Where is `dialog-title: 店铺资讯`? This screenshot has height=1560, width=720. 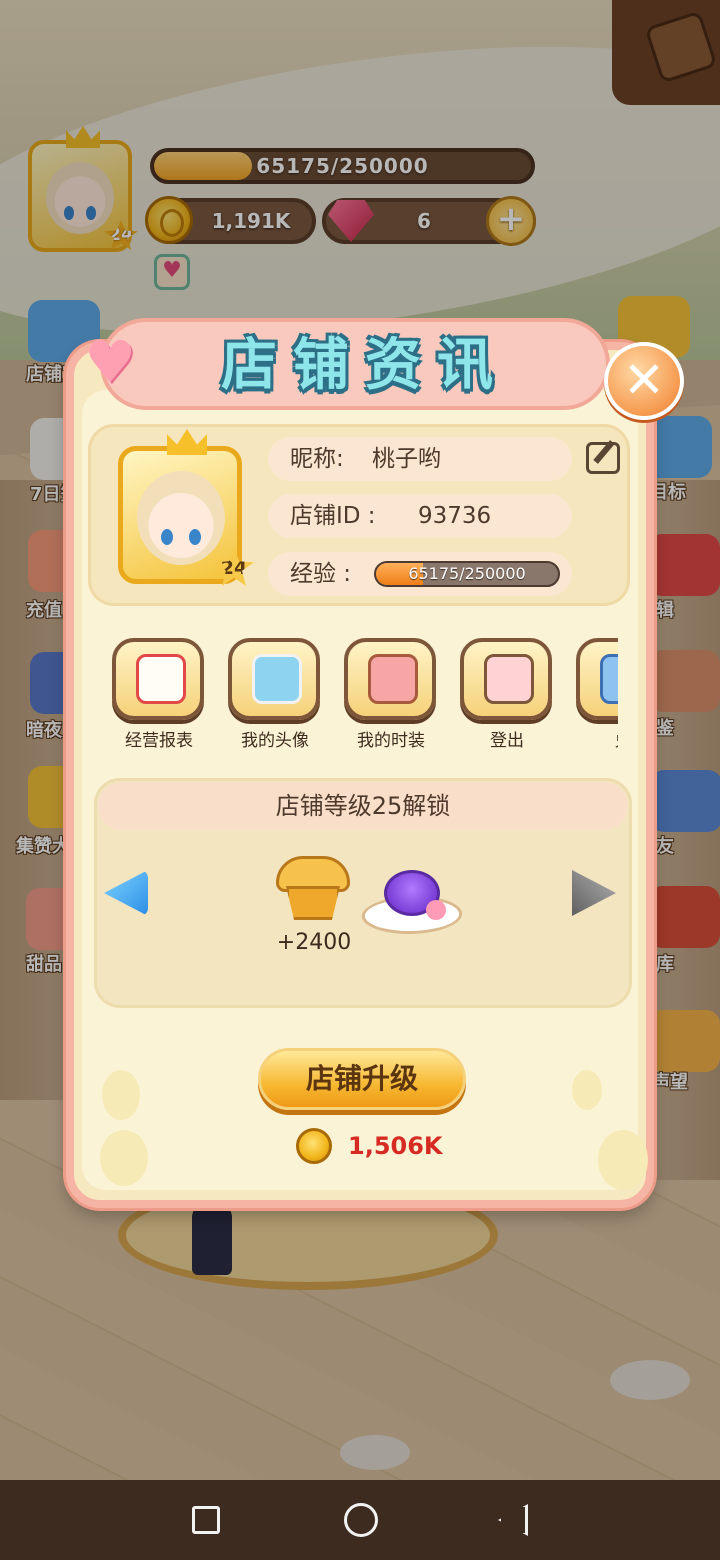 dialog-title: 店铺资讯 is located at coordinates (365, 365).